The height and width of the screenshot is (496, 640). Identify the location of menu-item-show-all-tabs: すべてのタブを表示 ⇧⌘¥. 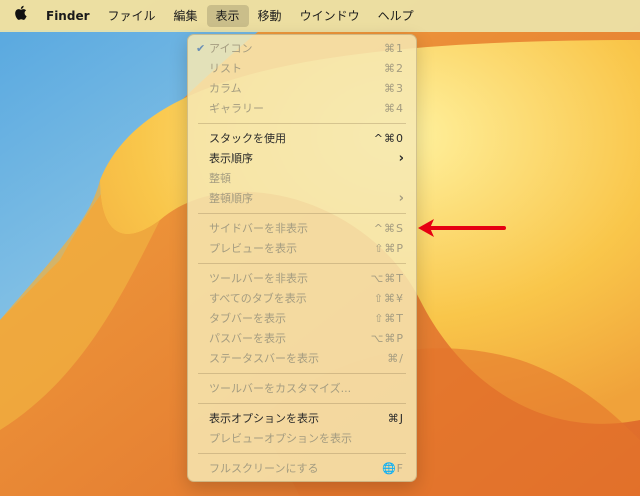
(302, 299).